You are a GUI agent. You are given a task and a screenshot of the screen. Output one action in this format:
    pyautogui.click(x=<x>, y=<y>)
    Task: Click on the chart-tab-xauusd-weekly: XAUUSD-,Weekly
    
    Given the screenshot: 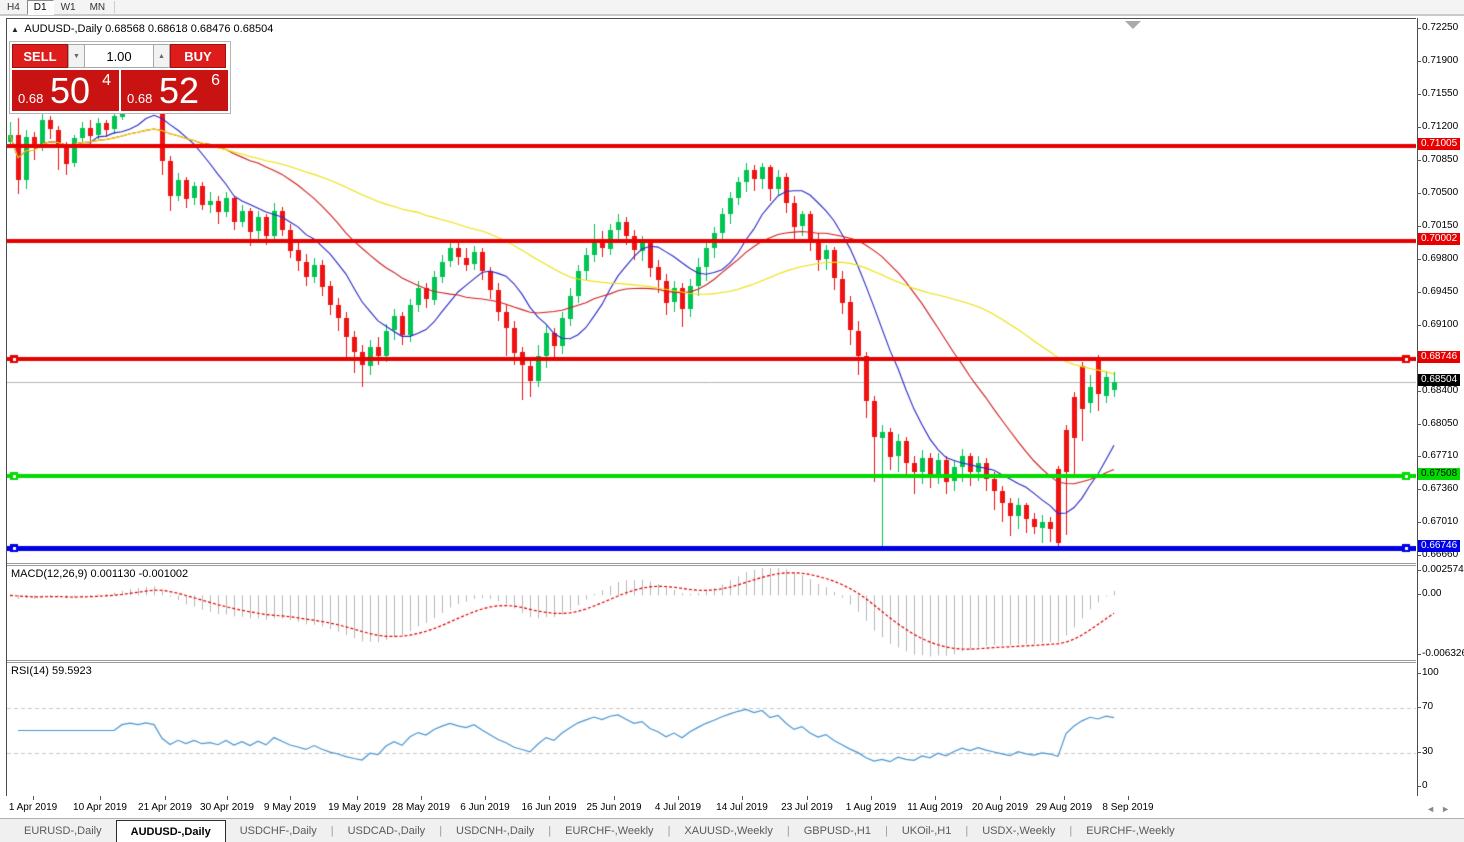 What is the action you would take?
    pyautogui.click(x=728, y=830)
    